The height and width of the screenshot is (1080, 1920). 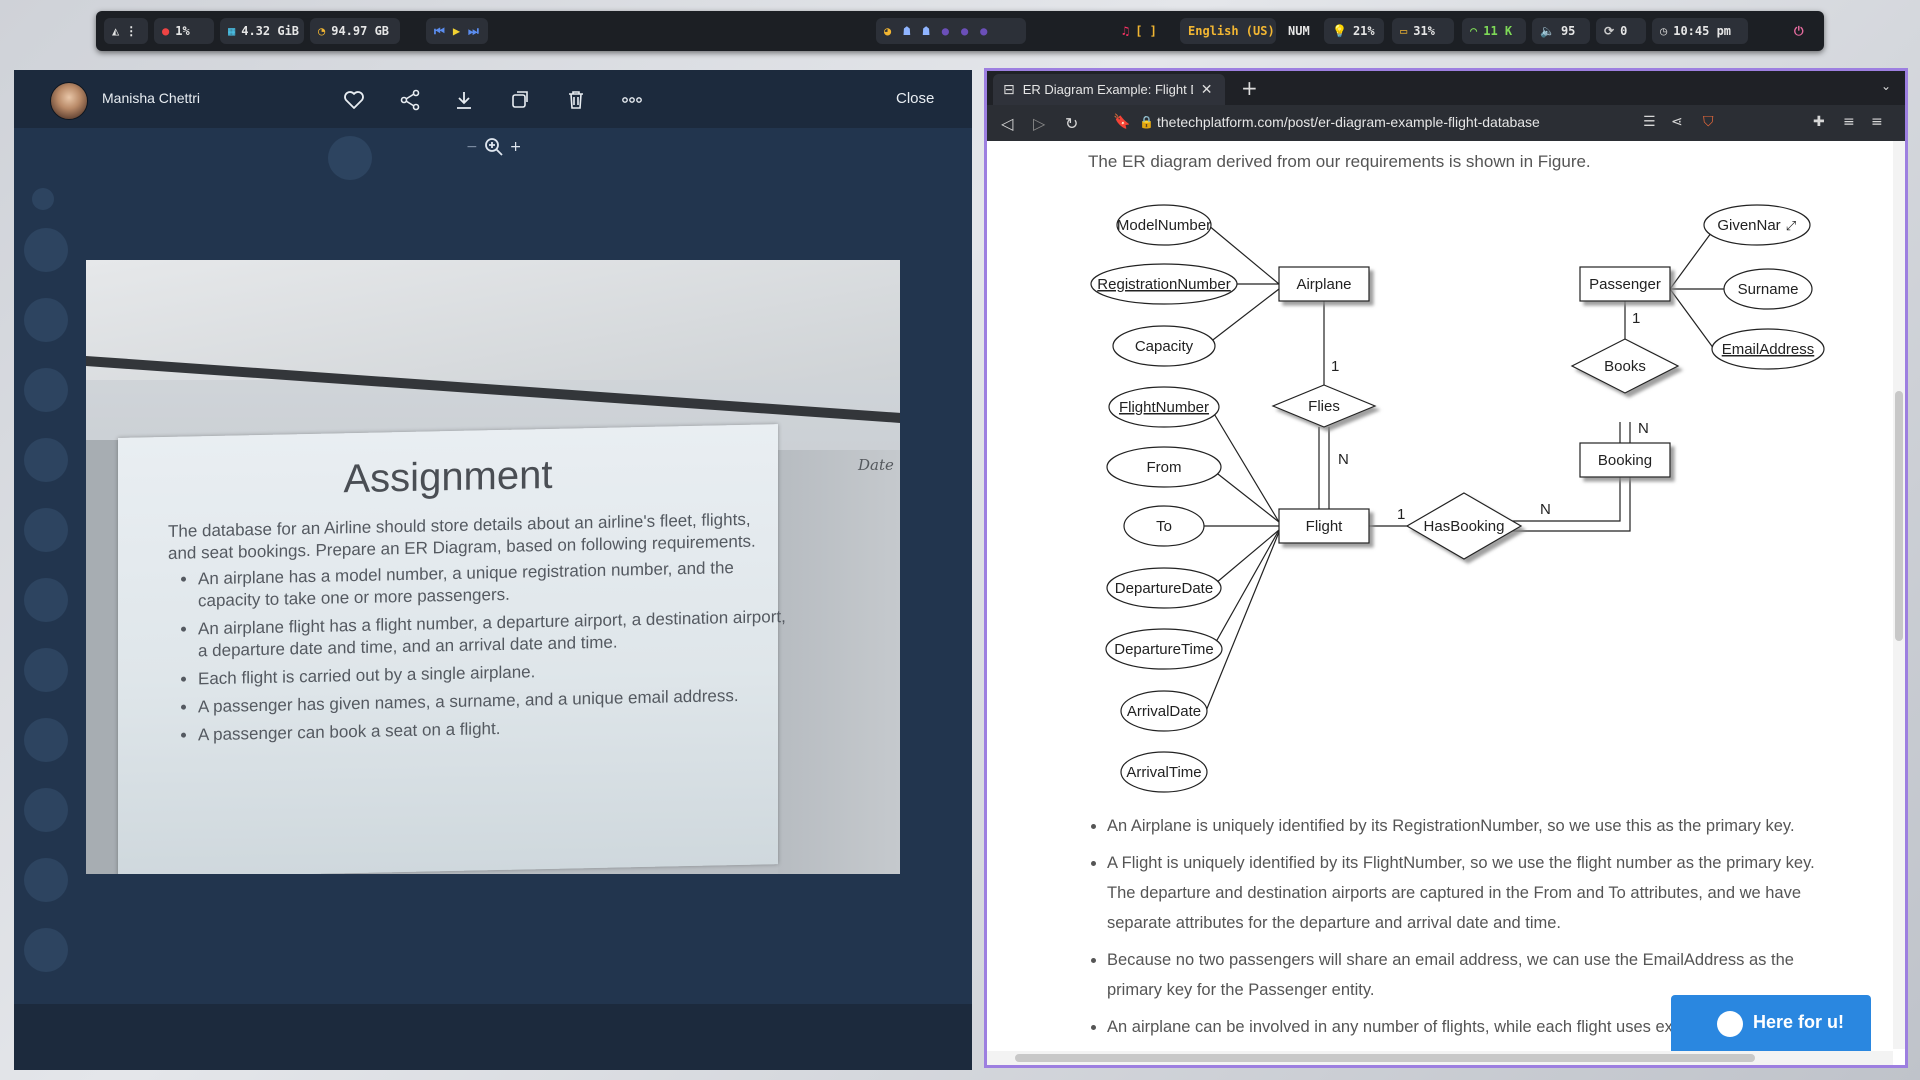 What do you see at coordinates (1164, 346) in the screenshot?
I see `attribute-capacity: Capacity` at bounding box center [1164, 346].